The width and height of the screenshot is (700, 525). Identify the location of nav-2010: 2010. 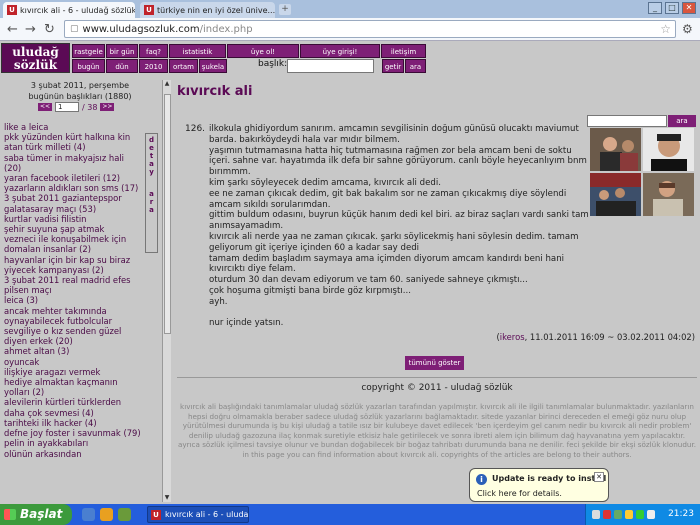
(153, 66).